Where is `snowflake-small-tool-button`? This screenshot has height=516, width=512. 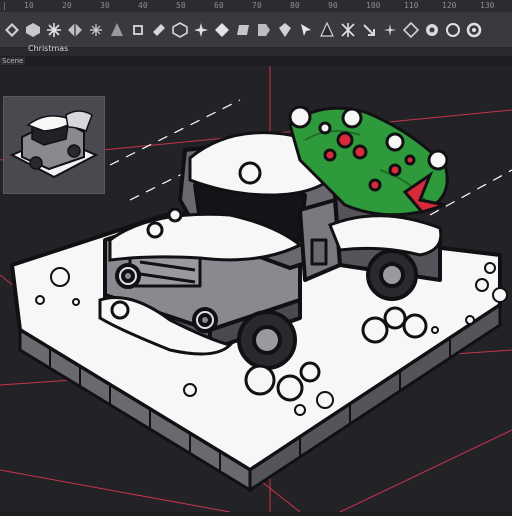 snowflake-small-tool-button is located at coordinates (95, 30).